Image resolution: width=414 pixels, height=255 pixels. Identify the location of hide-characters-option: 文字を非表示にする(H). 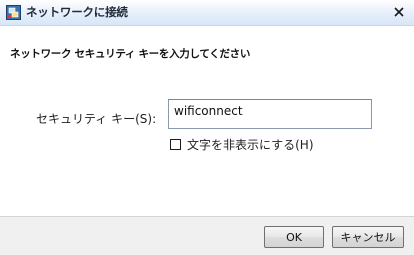
(242, 144).